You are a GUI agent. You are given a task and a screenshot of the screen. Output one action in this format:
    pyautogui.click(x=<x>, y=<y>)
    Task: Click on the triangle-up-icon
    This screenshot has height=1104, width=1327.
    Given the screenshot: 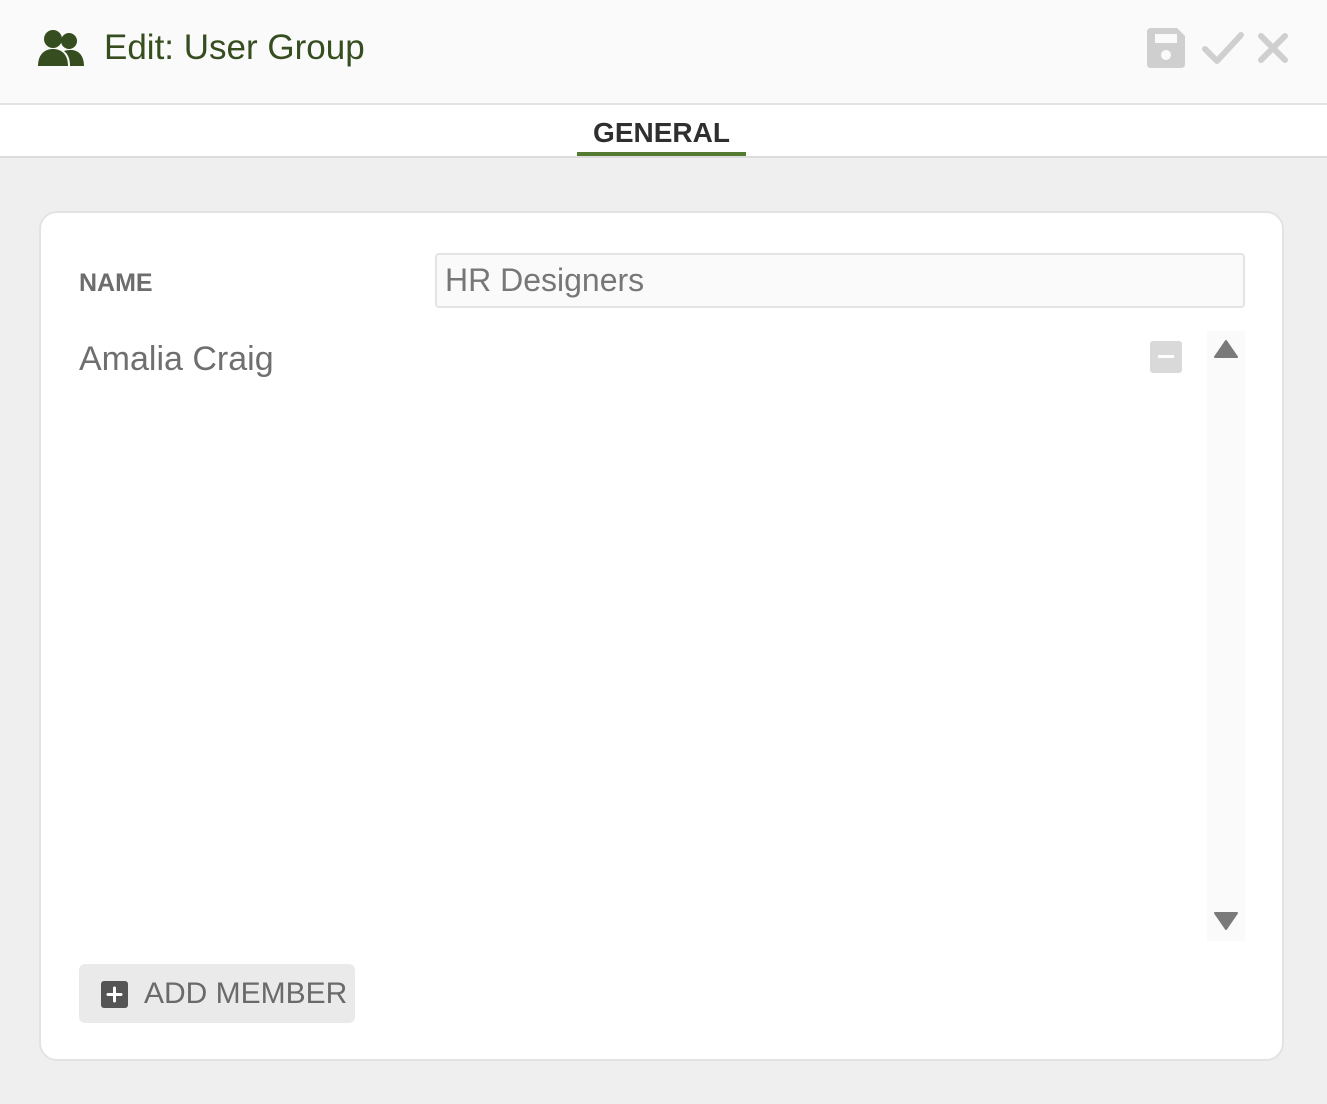 What is the action you would take?
    pyautogui.click(x=1226, y=349)
    